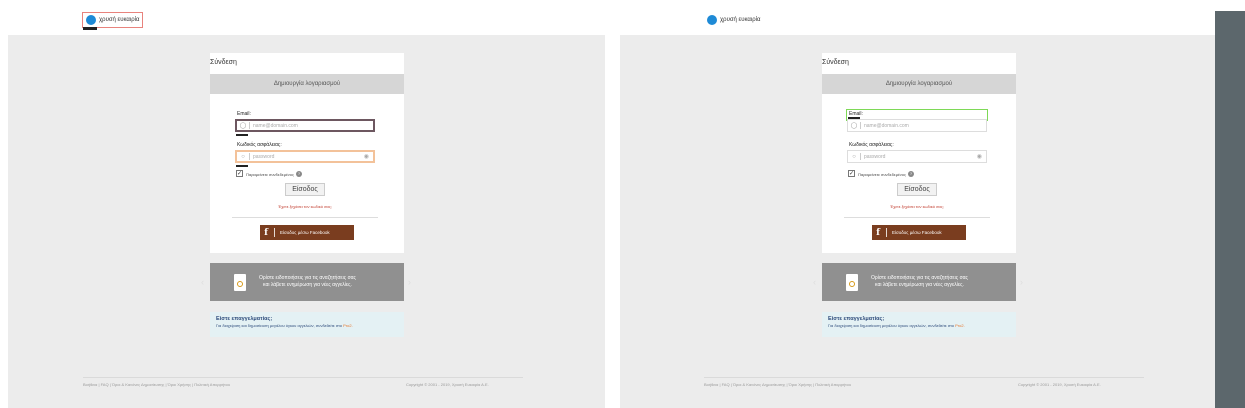 The width and height of the screenshot is (1245, 408). Describe the element at coordinates (1230, 209) in the screenshot. I see `scrollbar` at that location.